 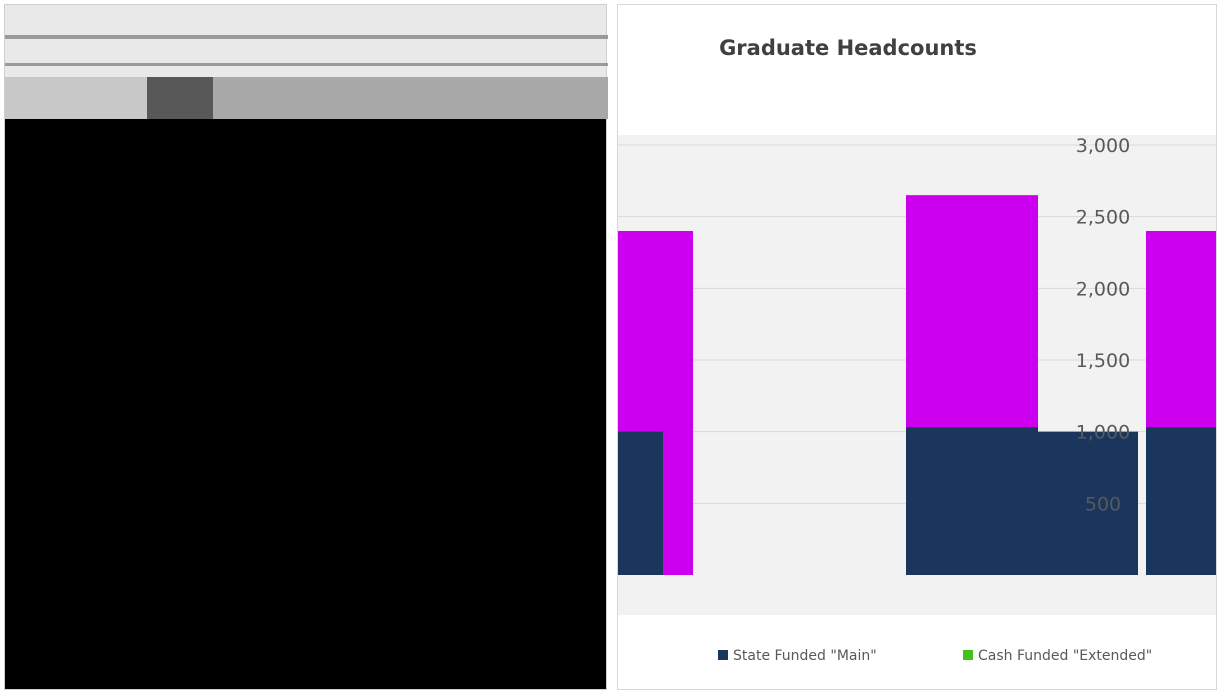 I want to click on y-tick-label: 1,500, so click(x=1103, y=361).